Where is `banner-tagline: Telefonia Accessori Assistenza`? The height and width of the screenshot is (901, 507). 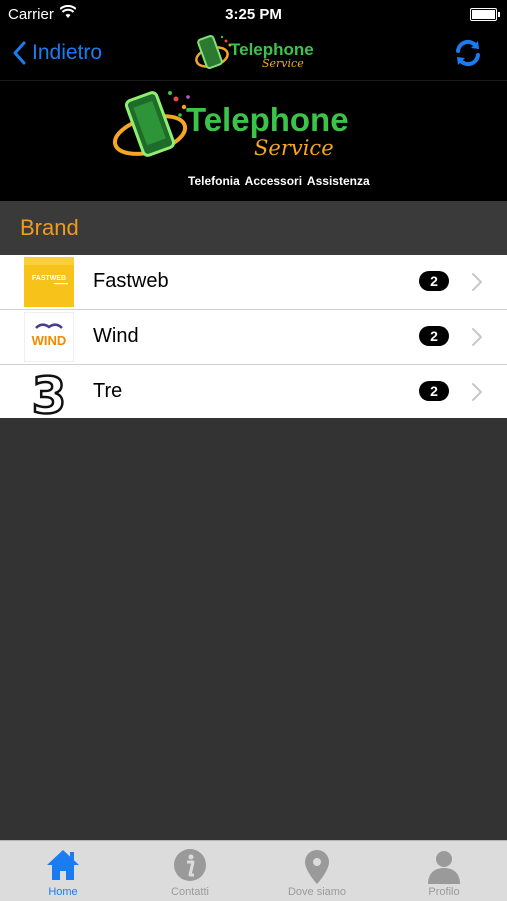
banner-tagline: Telefonia Accessori Assistenza is located at coordinates (279, 181).